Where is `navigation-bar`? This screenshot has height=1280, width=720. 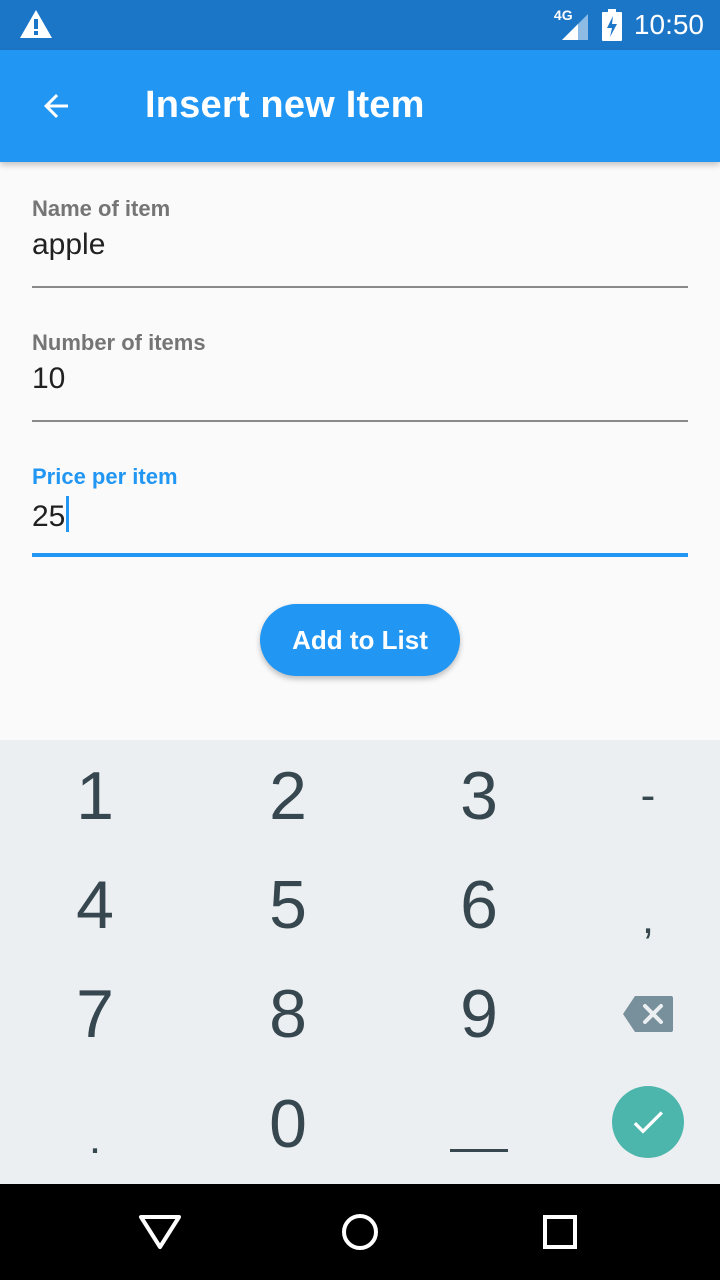
navigation-bar is located at coordinates (360, 1232).